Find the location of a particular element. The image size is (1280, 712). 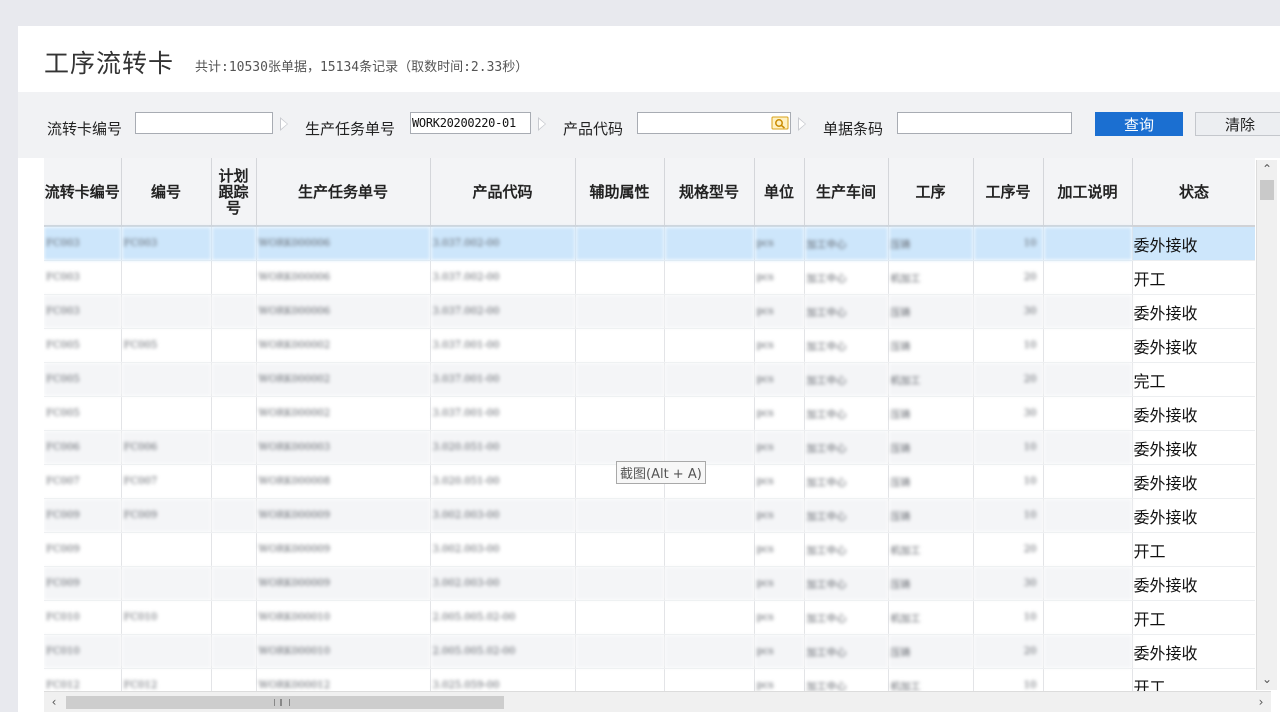

column-header: 单位 is located at coordinates (779, 192).